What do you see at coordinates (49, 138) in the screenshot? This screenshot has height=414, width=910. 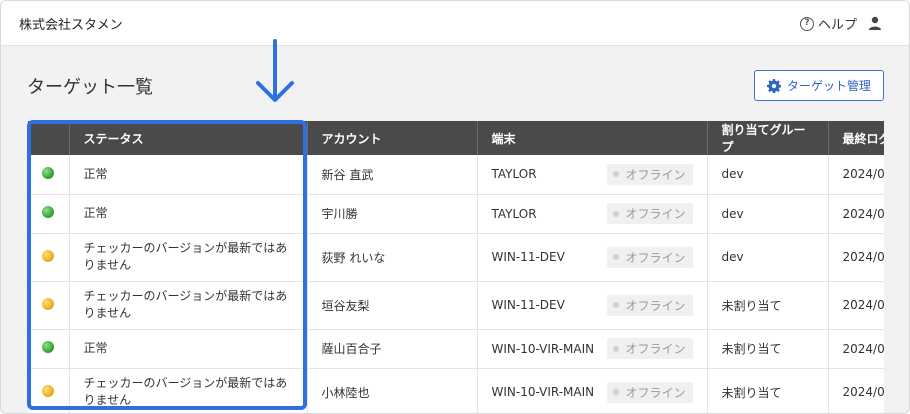 I see `column-header-indicator` at bounding box center [49, 138].